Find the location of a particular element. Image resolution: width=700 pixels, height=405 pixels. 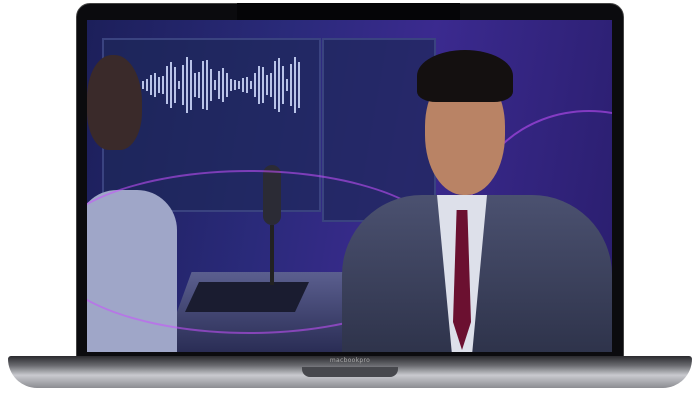

audio-waveform is located at coordinates (224, 85).